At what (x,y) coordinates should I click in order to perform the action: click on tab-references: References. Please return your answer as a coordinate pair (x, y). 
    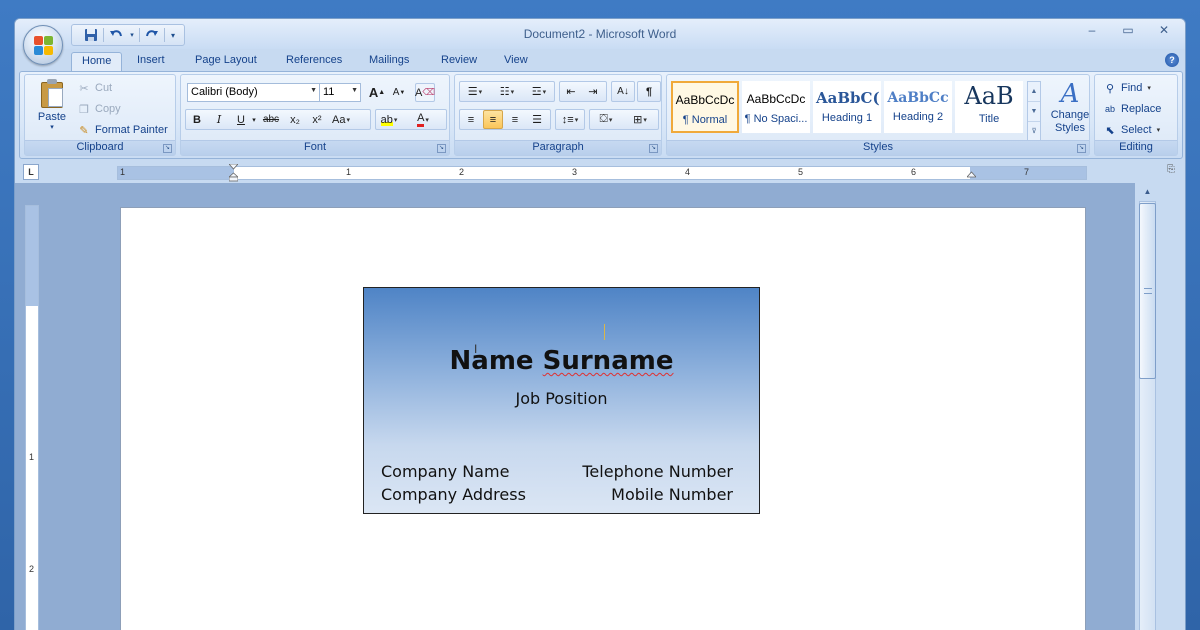
    Looking at the image, I should click on (314, 62).